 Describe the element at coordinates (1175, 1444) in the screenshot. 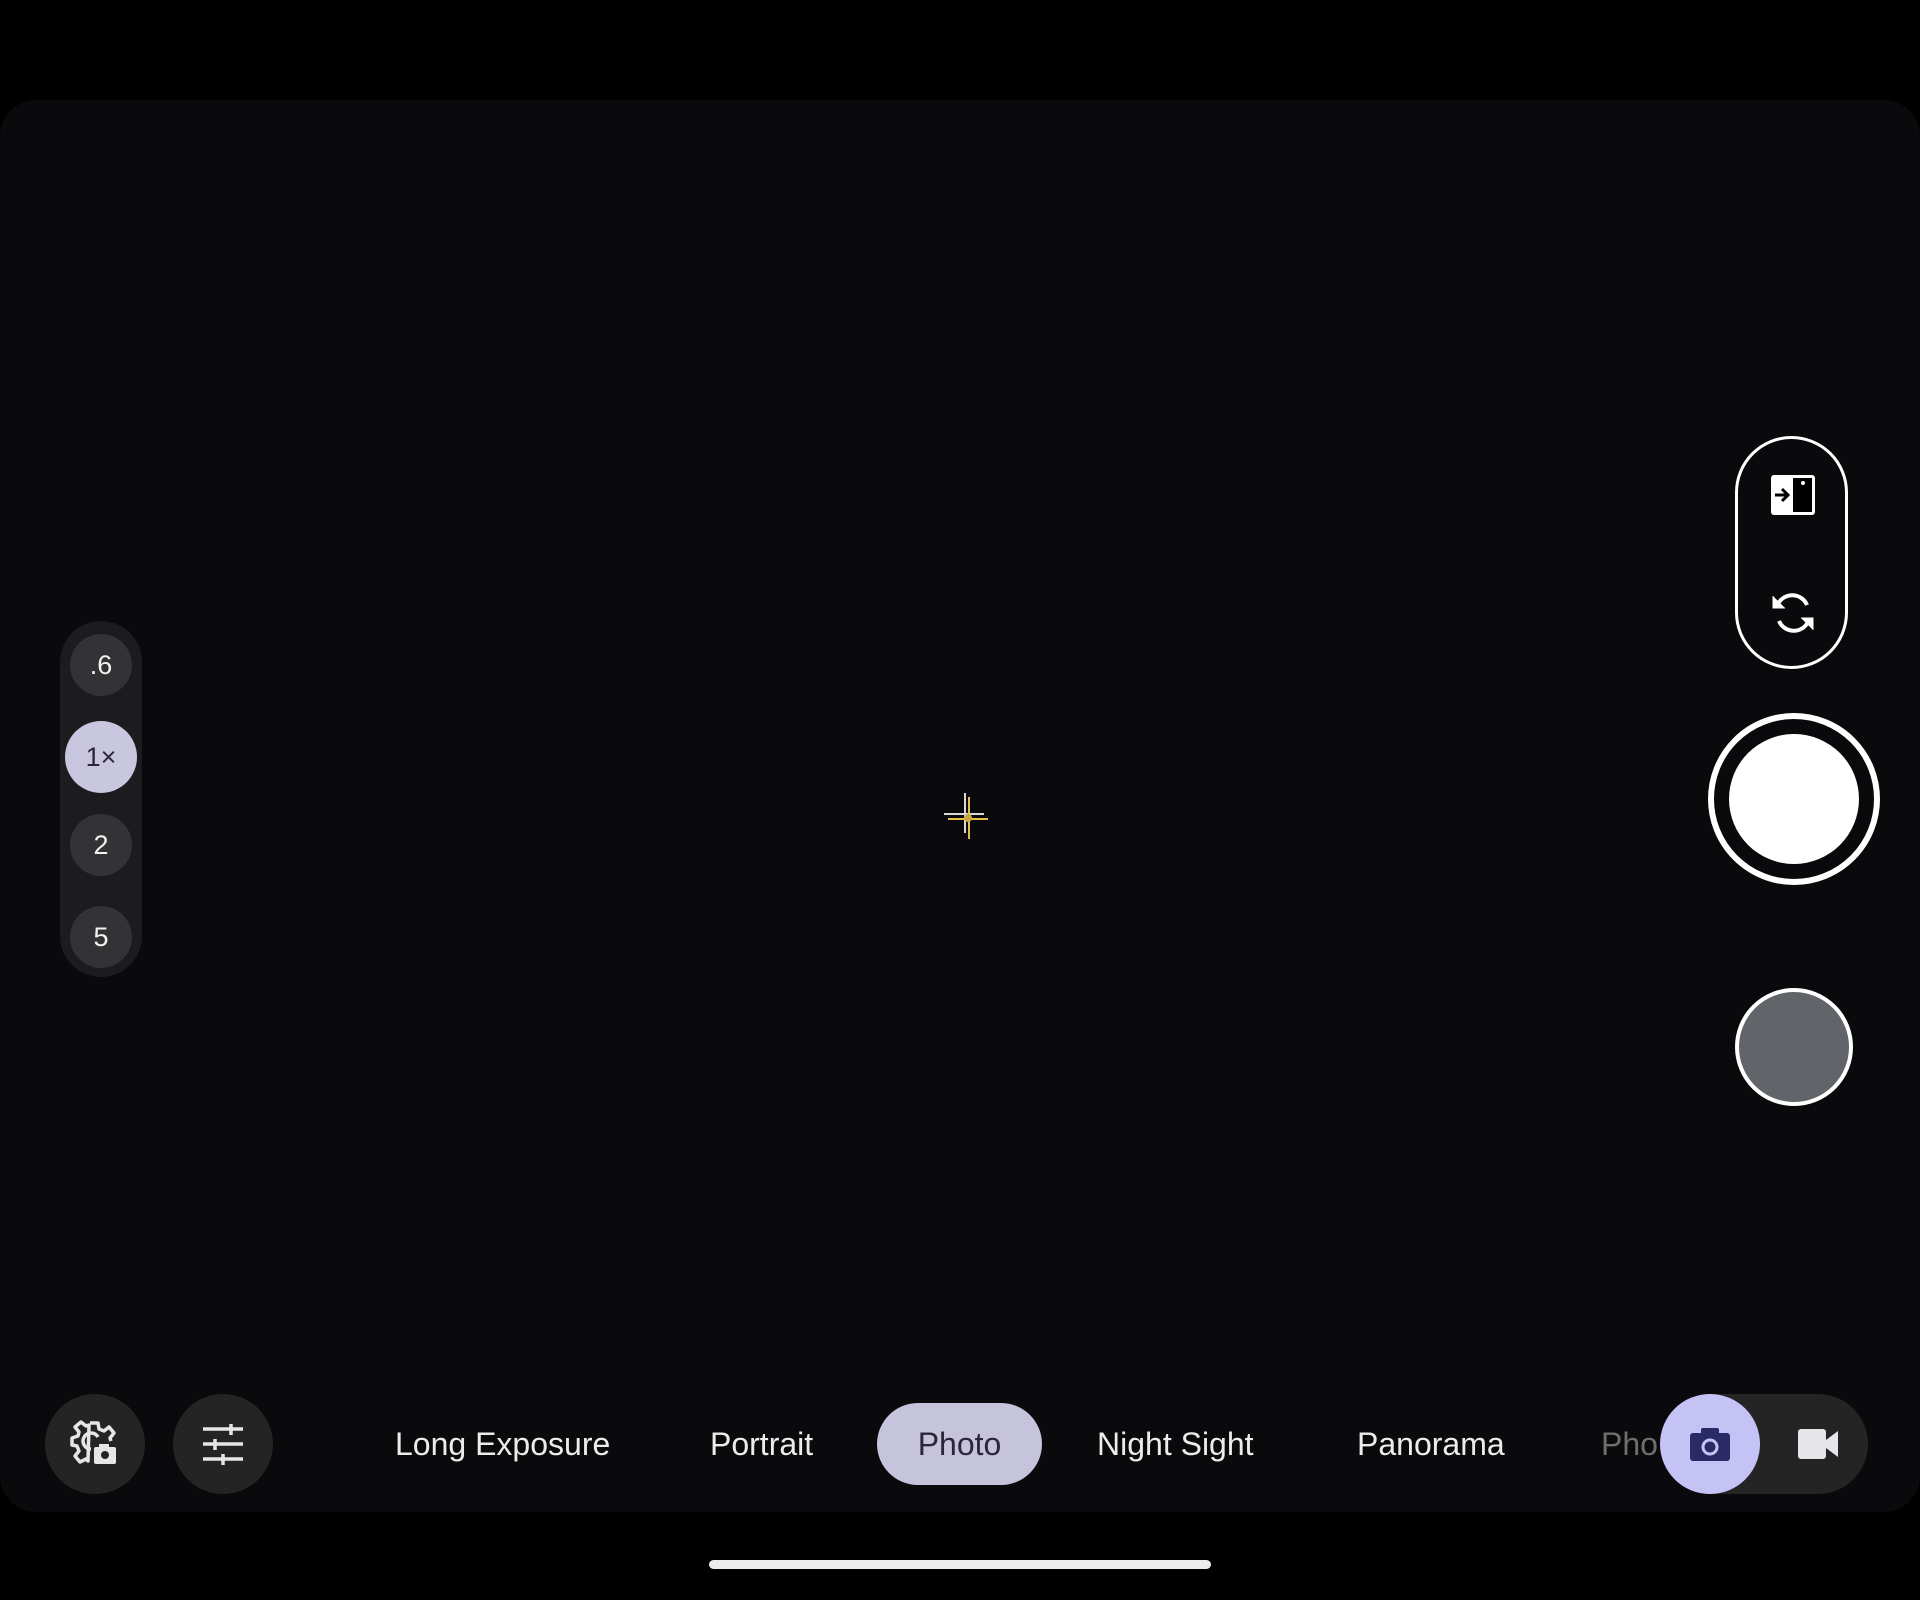

I see `mode-night-sight: Night Sight` at that location.